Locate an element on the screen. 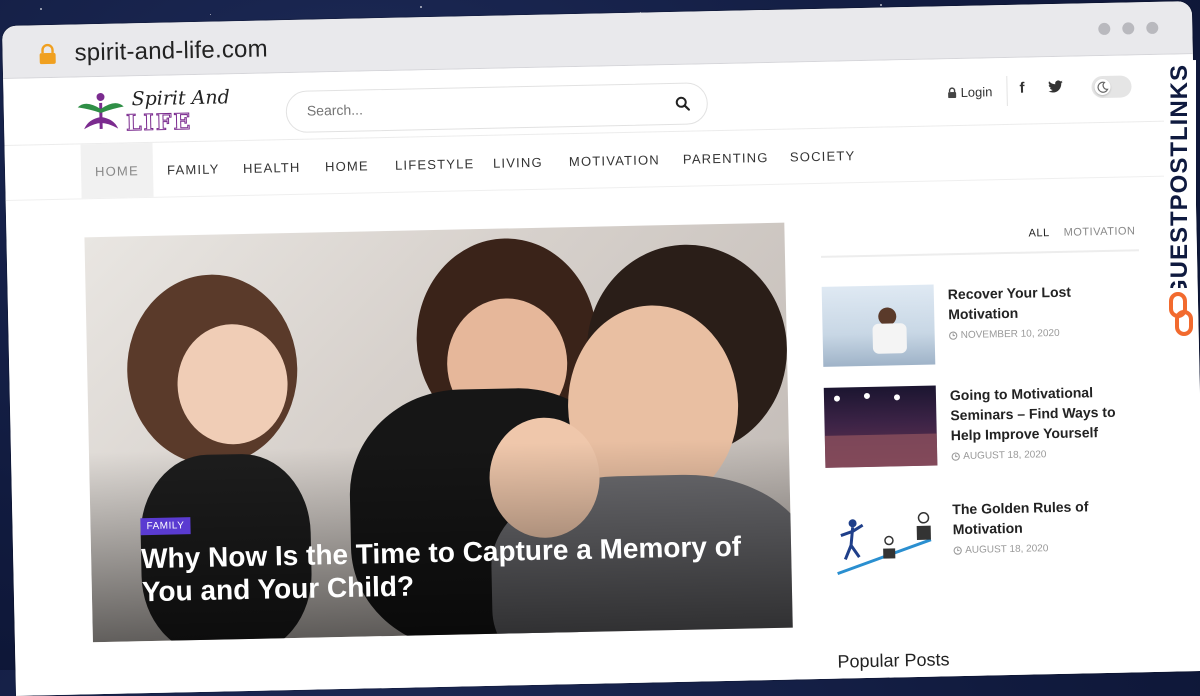 The width and height of the screenshot is (1200, 696). moon-icon is located at coordinates (1103, 87).